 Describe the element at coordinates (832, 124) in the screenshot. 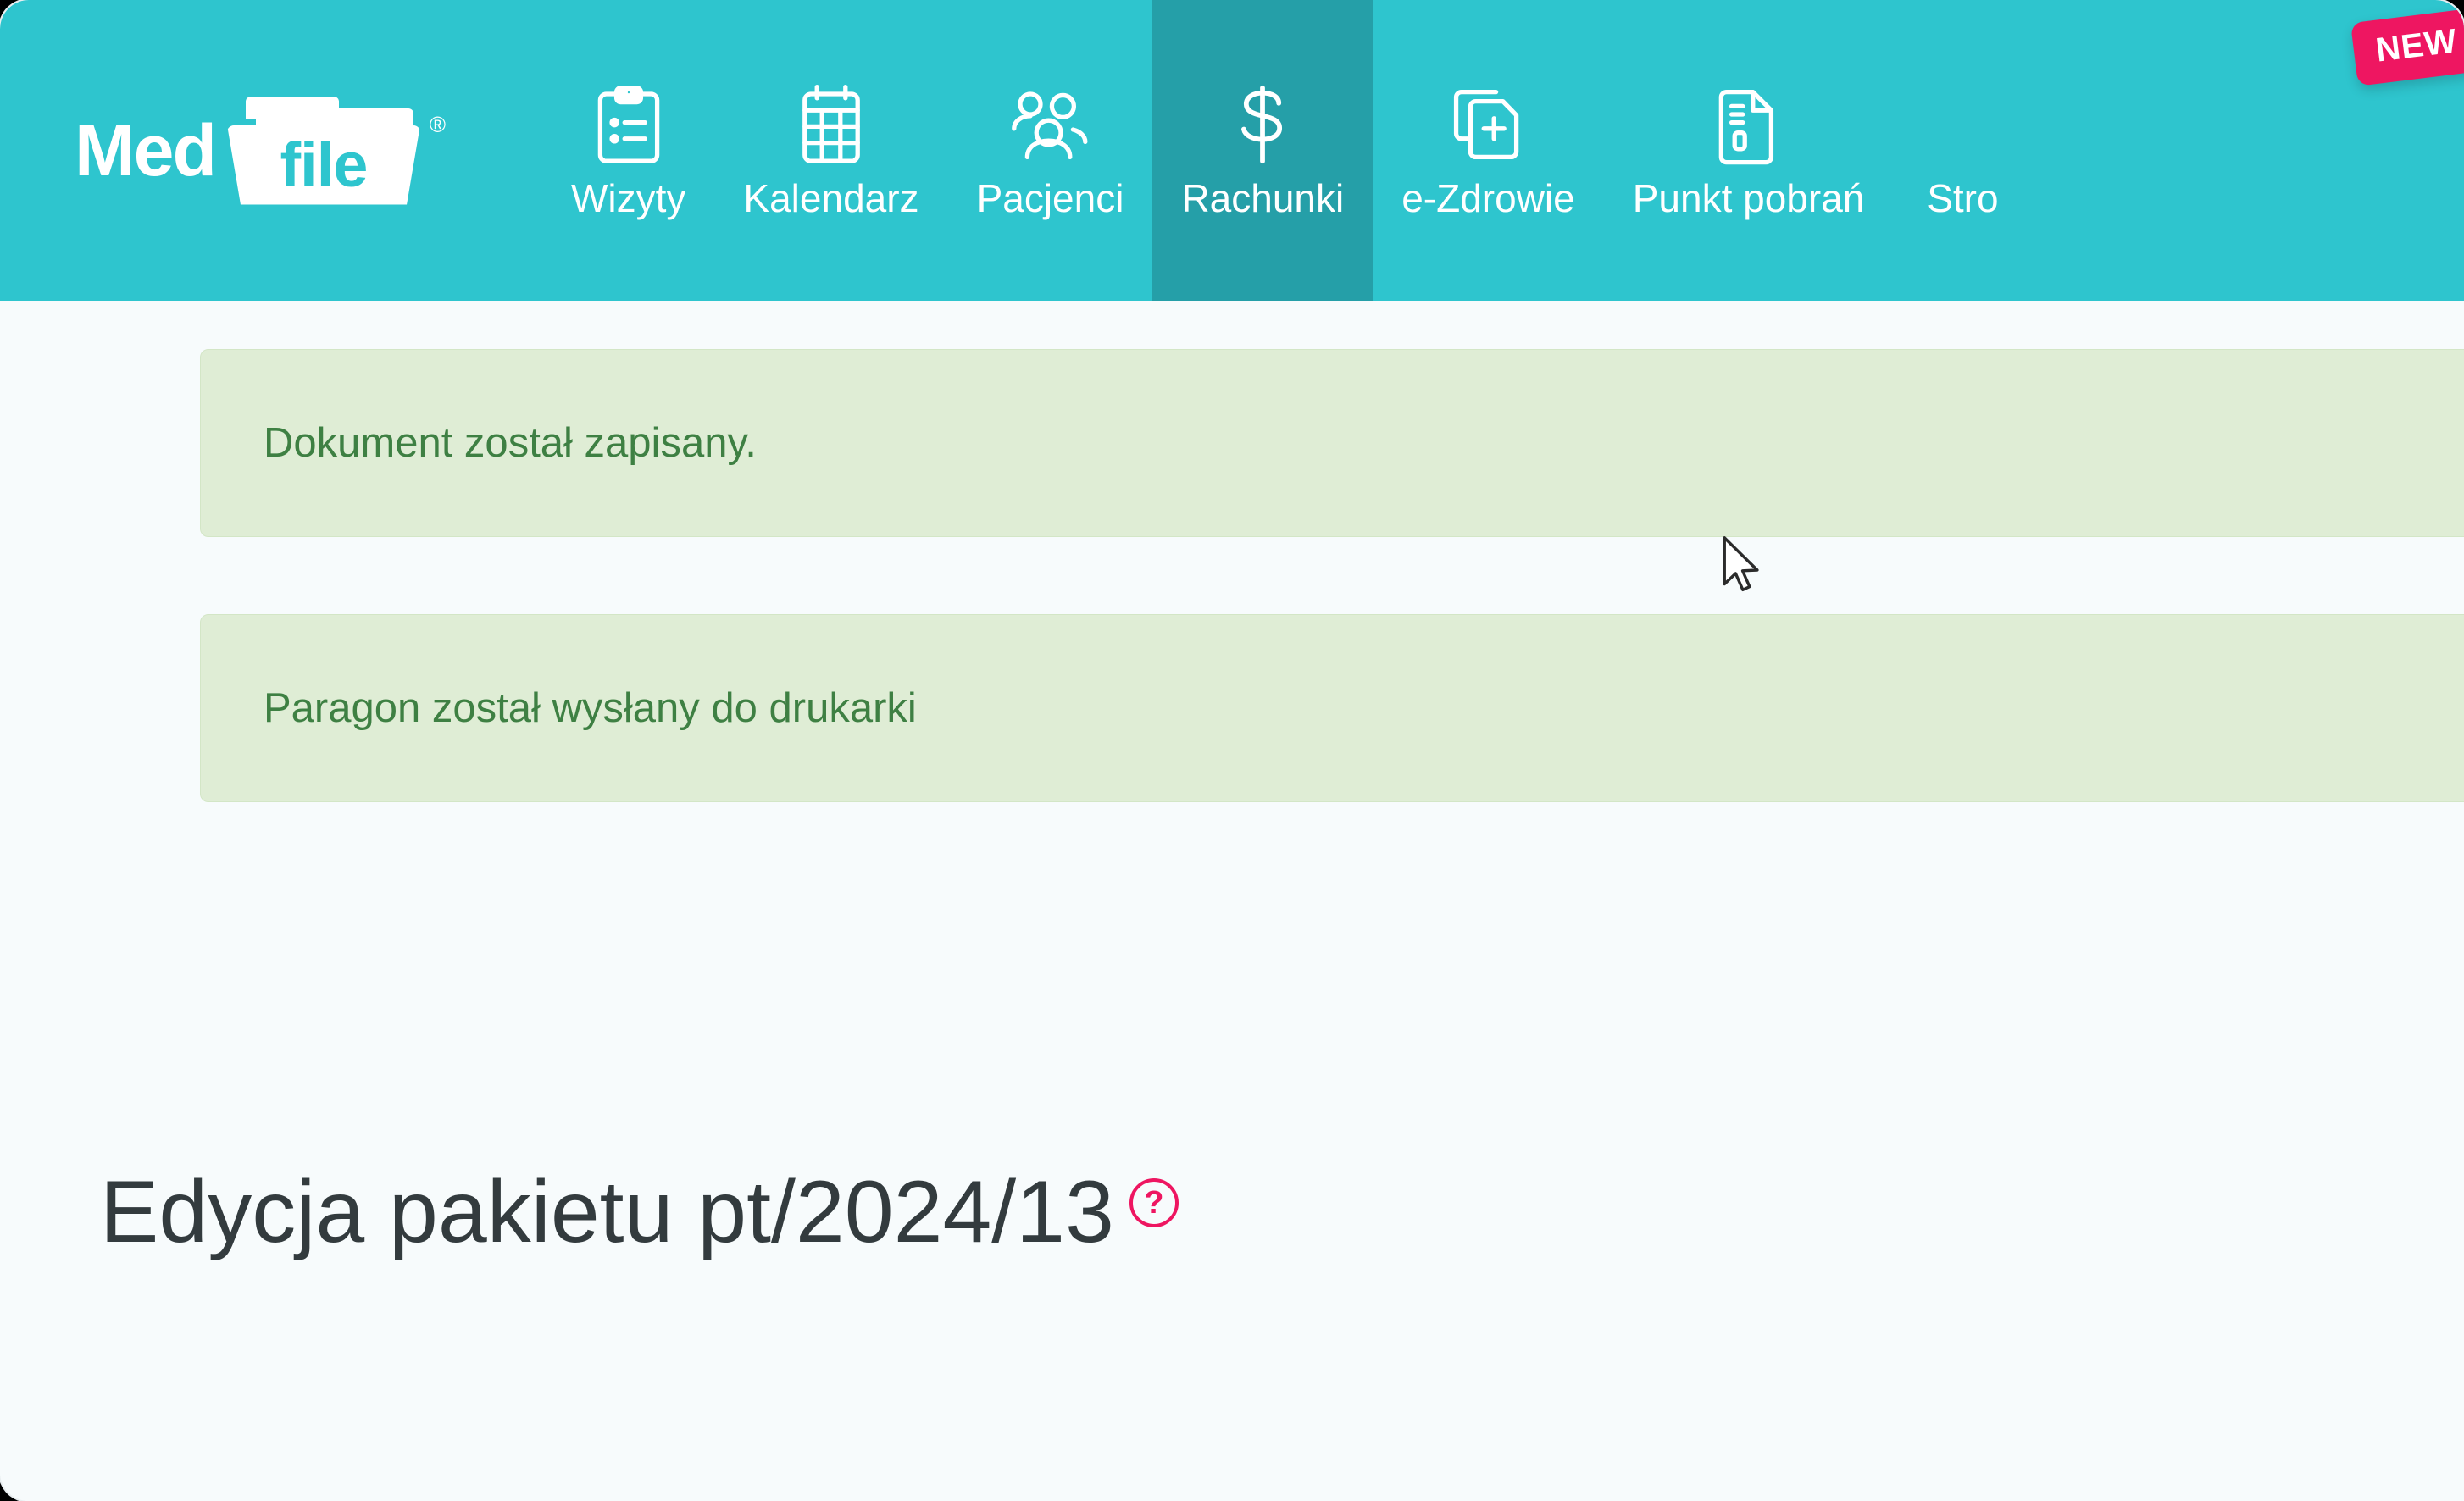

I see `calendar-icon` at that location.